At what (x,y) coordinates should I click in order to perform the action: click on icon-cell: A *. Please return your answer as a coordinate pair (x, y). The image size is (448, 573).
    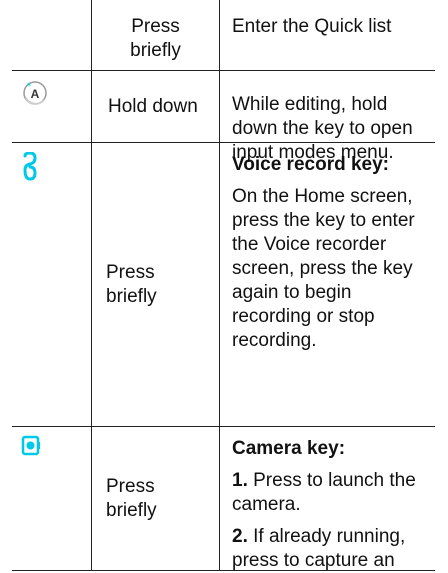
    Looking at the image, I should click on (51, 106).